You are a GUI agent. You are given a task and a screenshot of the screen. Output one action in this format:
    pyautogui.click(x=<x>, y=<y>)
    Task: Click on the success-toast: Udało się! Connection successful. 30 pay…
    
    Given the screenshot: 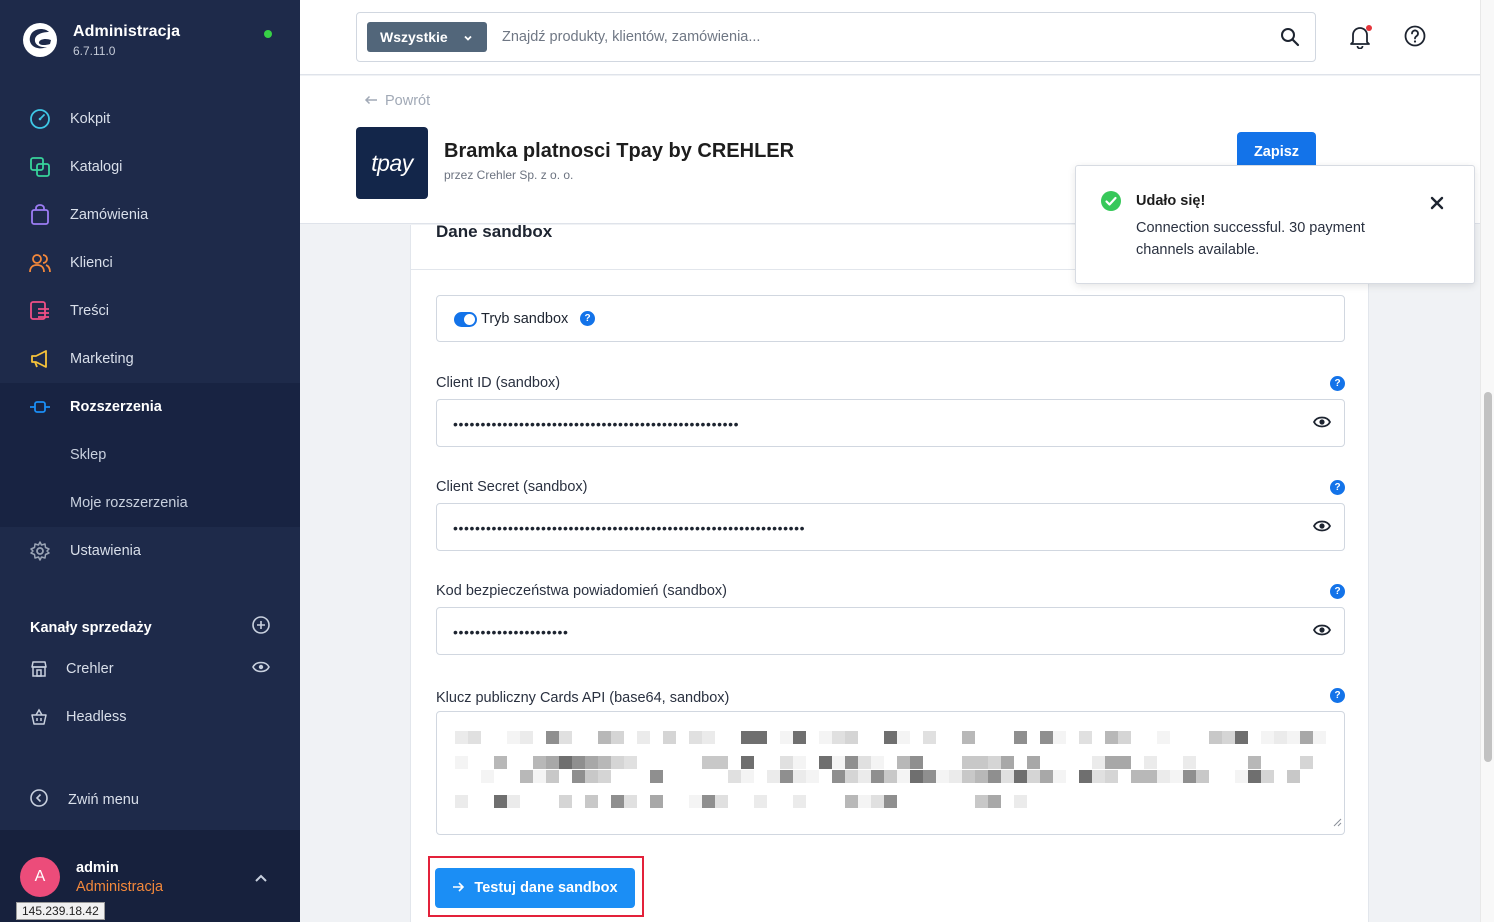 What is the action you would take?
    pyautogui.click(x=1275, y=224)
    